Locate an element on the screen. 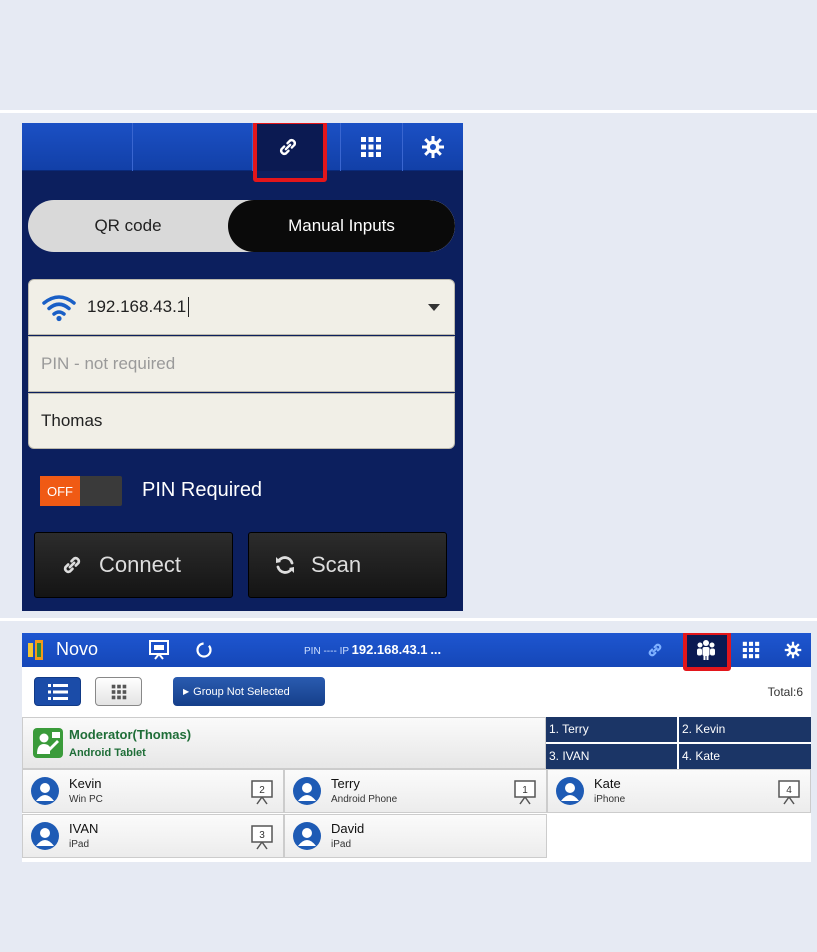 The width and height of the screenshot is (817, 952). svg-text: 4 is located at coordinates (789, 790).